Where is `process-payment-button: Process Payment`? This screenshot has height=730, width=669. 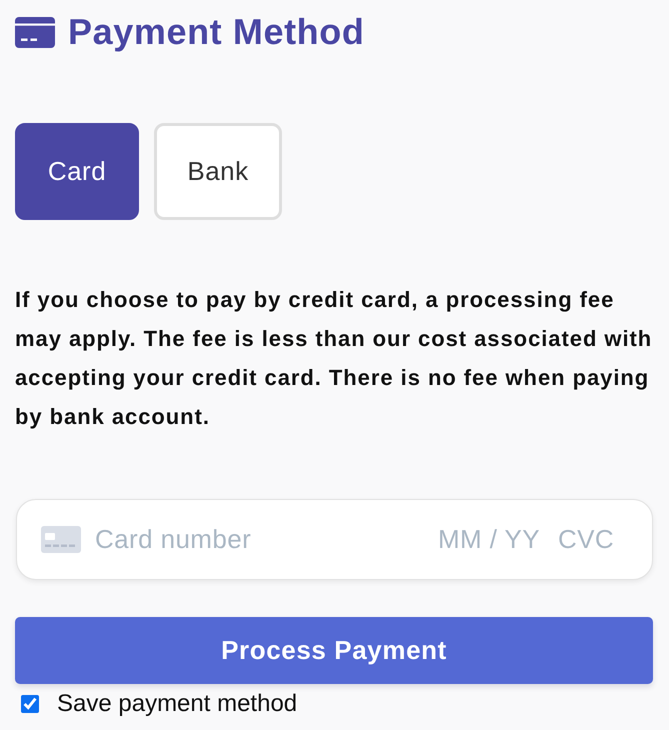 process-payment-button: Process Payment is located at coordinates (334, 650).